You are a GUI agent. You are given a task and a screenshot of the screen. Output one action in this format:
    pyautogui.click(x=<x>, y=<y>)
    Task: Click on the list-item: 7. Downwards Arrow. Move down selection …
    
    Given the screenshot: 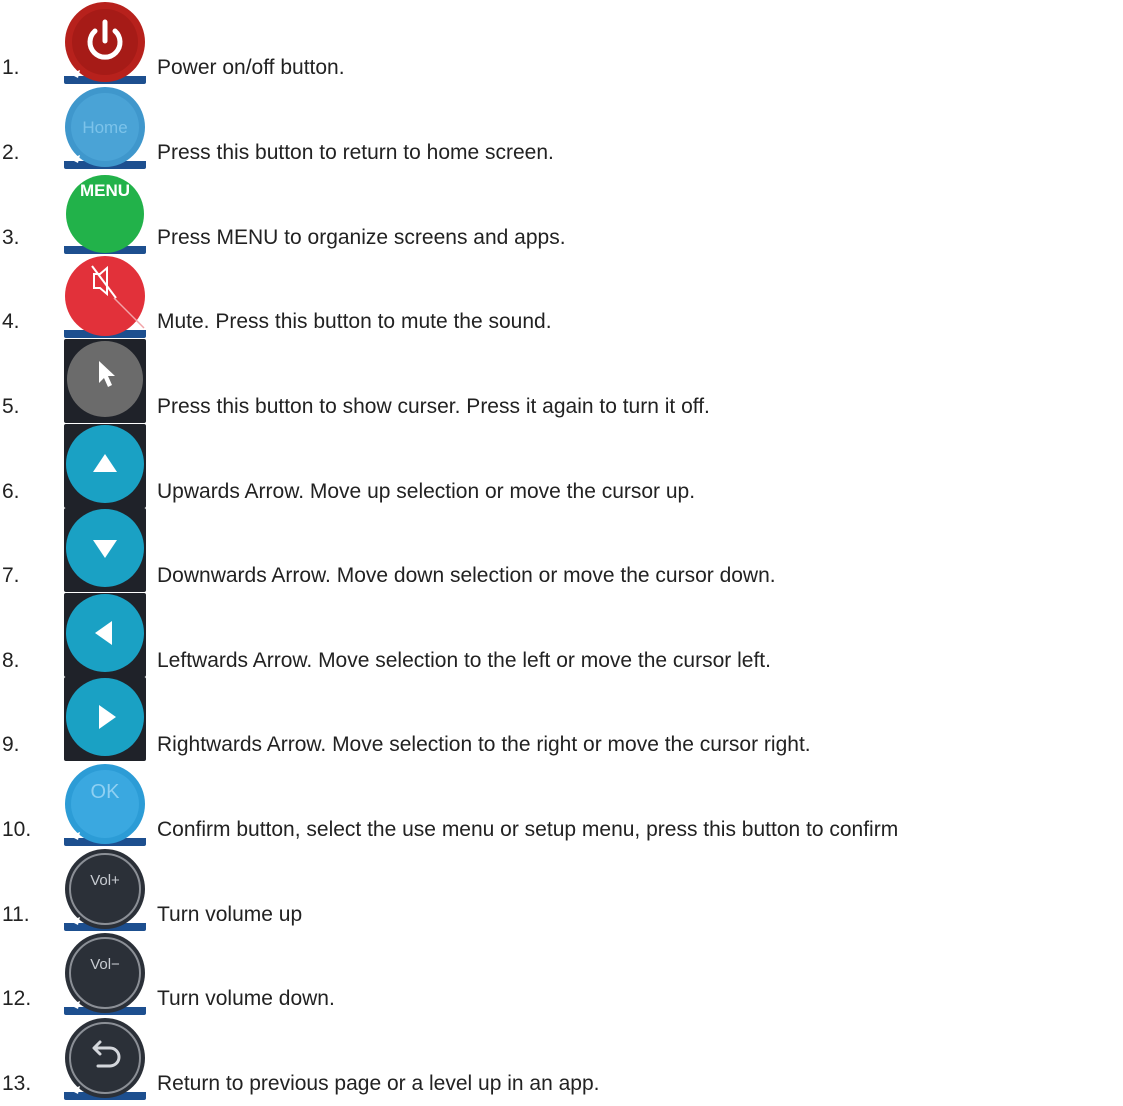 What is the action you would take?
    pyautogui.click(x=561, y=550)
    